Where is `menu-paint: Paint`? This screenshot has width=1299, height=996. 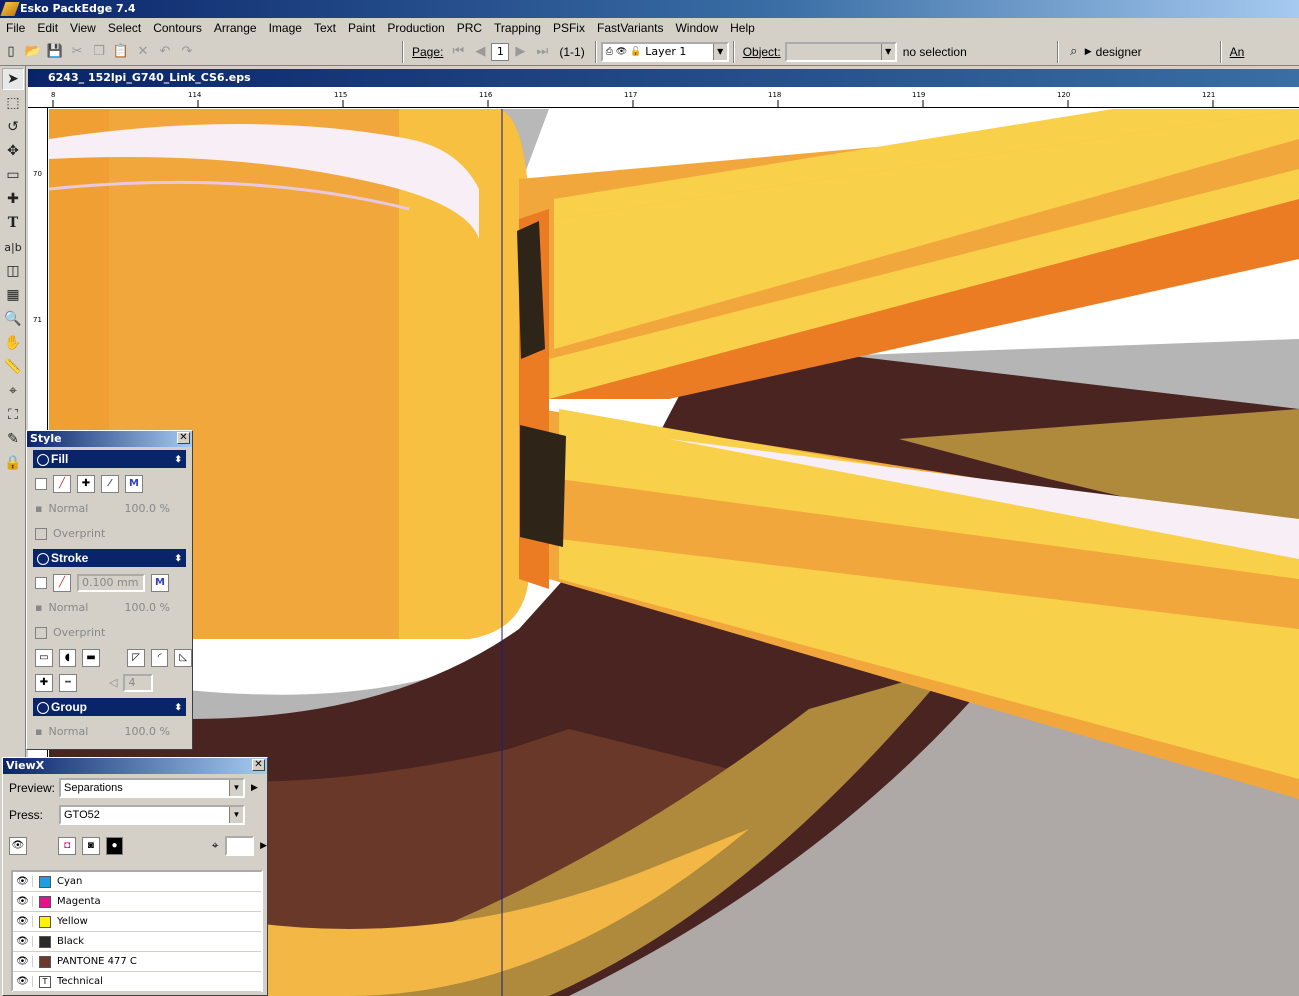 menu-paint: Paint is located at coordinates (361, 28).